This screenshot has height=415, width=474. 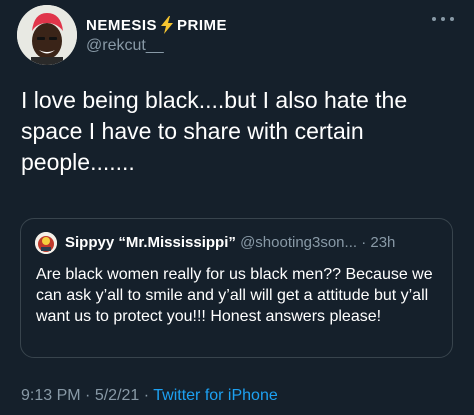 I want to click on author-name: NEMESIS PRIME, so click(x=156, y=25).